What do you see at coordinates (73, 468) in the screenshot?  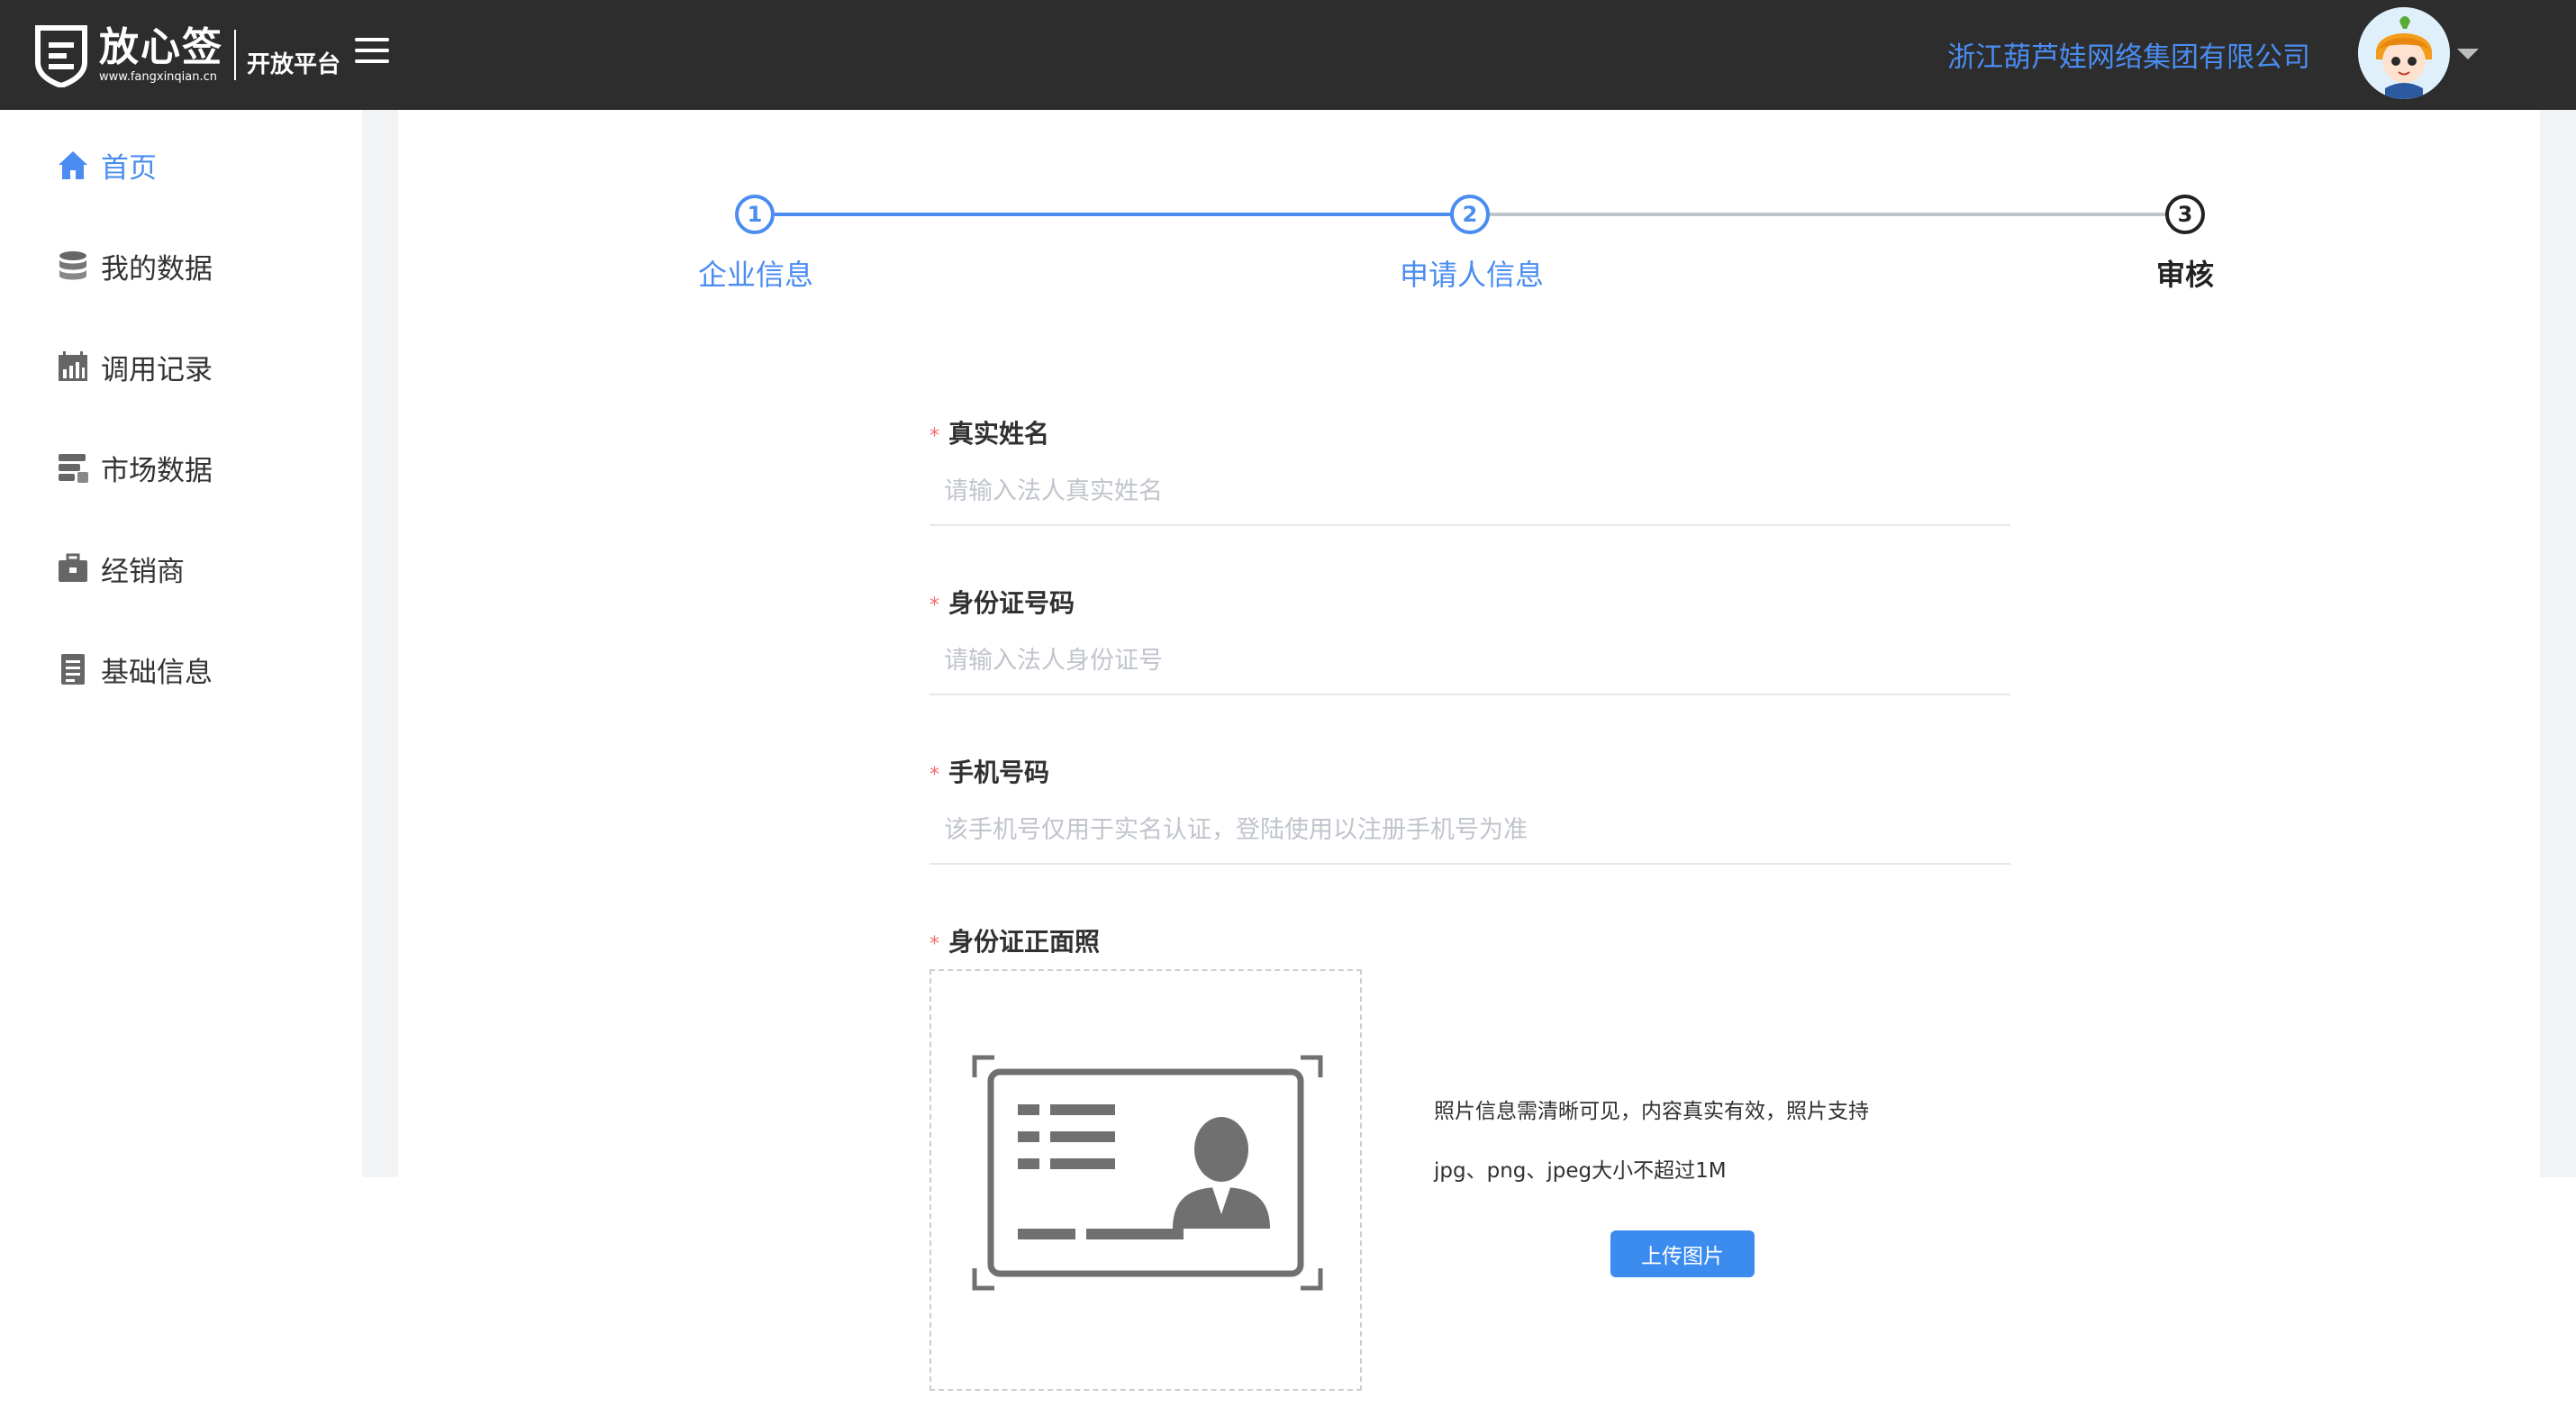 I see `server-stack-icon` at bounding box center [73, 468].